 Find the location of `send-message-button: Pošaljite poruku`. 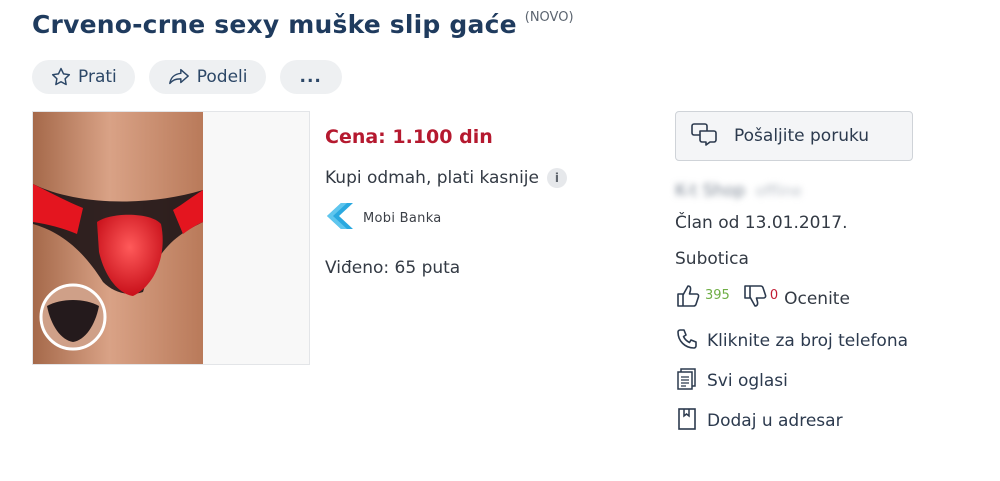

send-message-button: Pošaljite poruku is located at coordinates (794, 136).